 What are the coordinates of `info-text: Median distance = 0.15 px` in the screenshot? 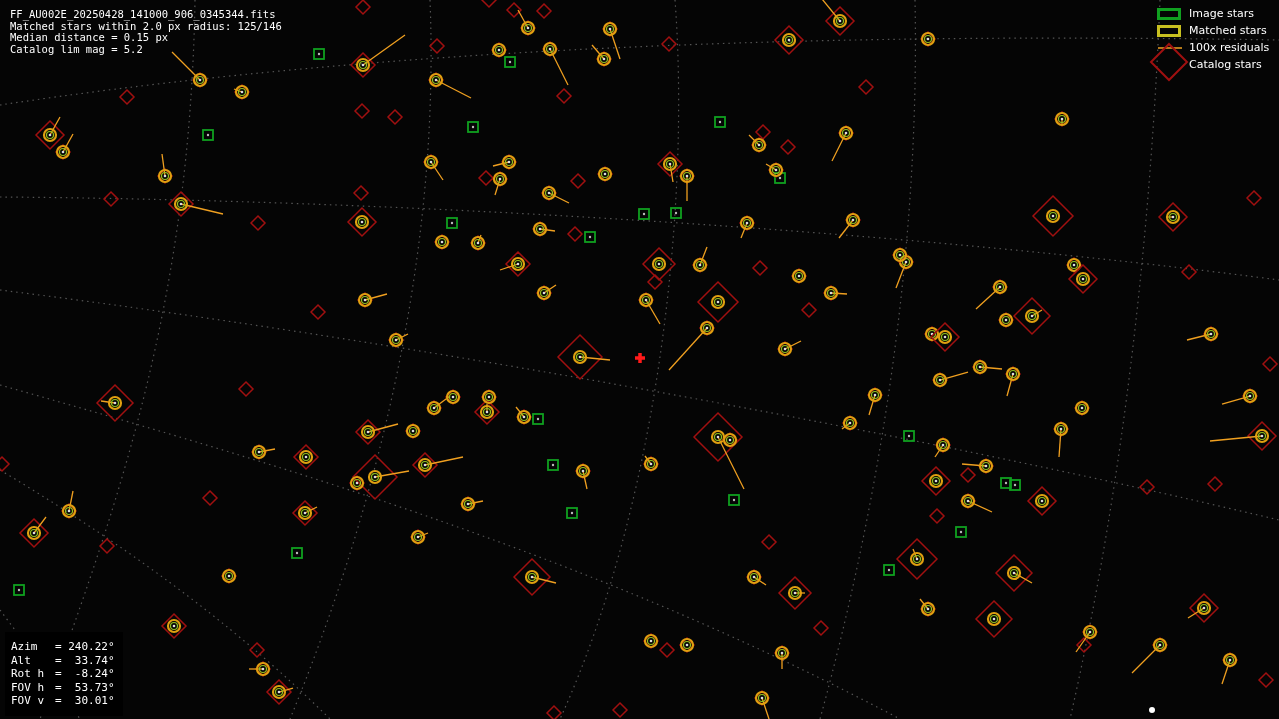 It's located at (89, 38).